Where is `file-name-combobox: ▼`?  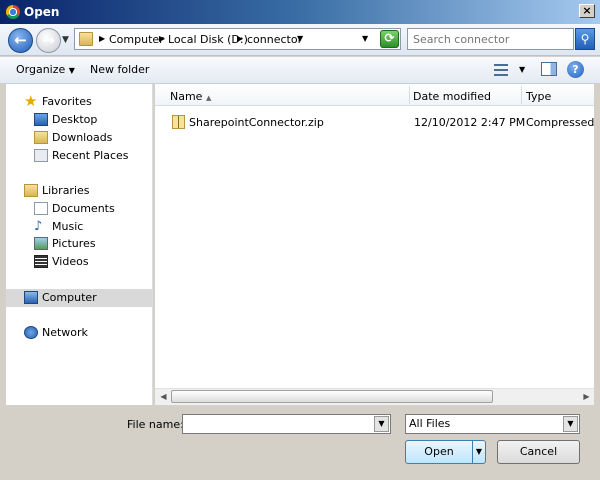 file-name-combobox: ▼ is located at coordinates (286, 424).